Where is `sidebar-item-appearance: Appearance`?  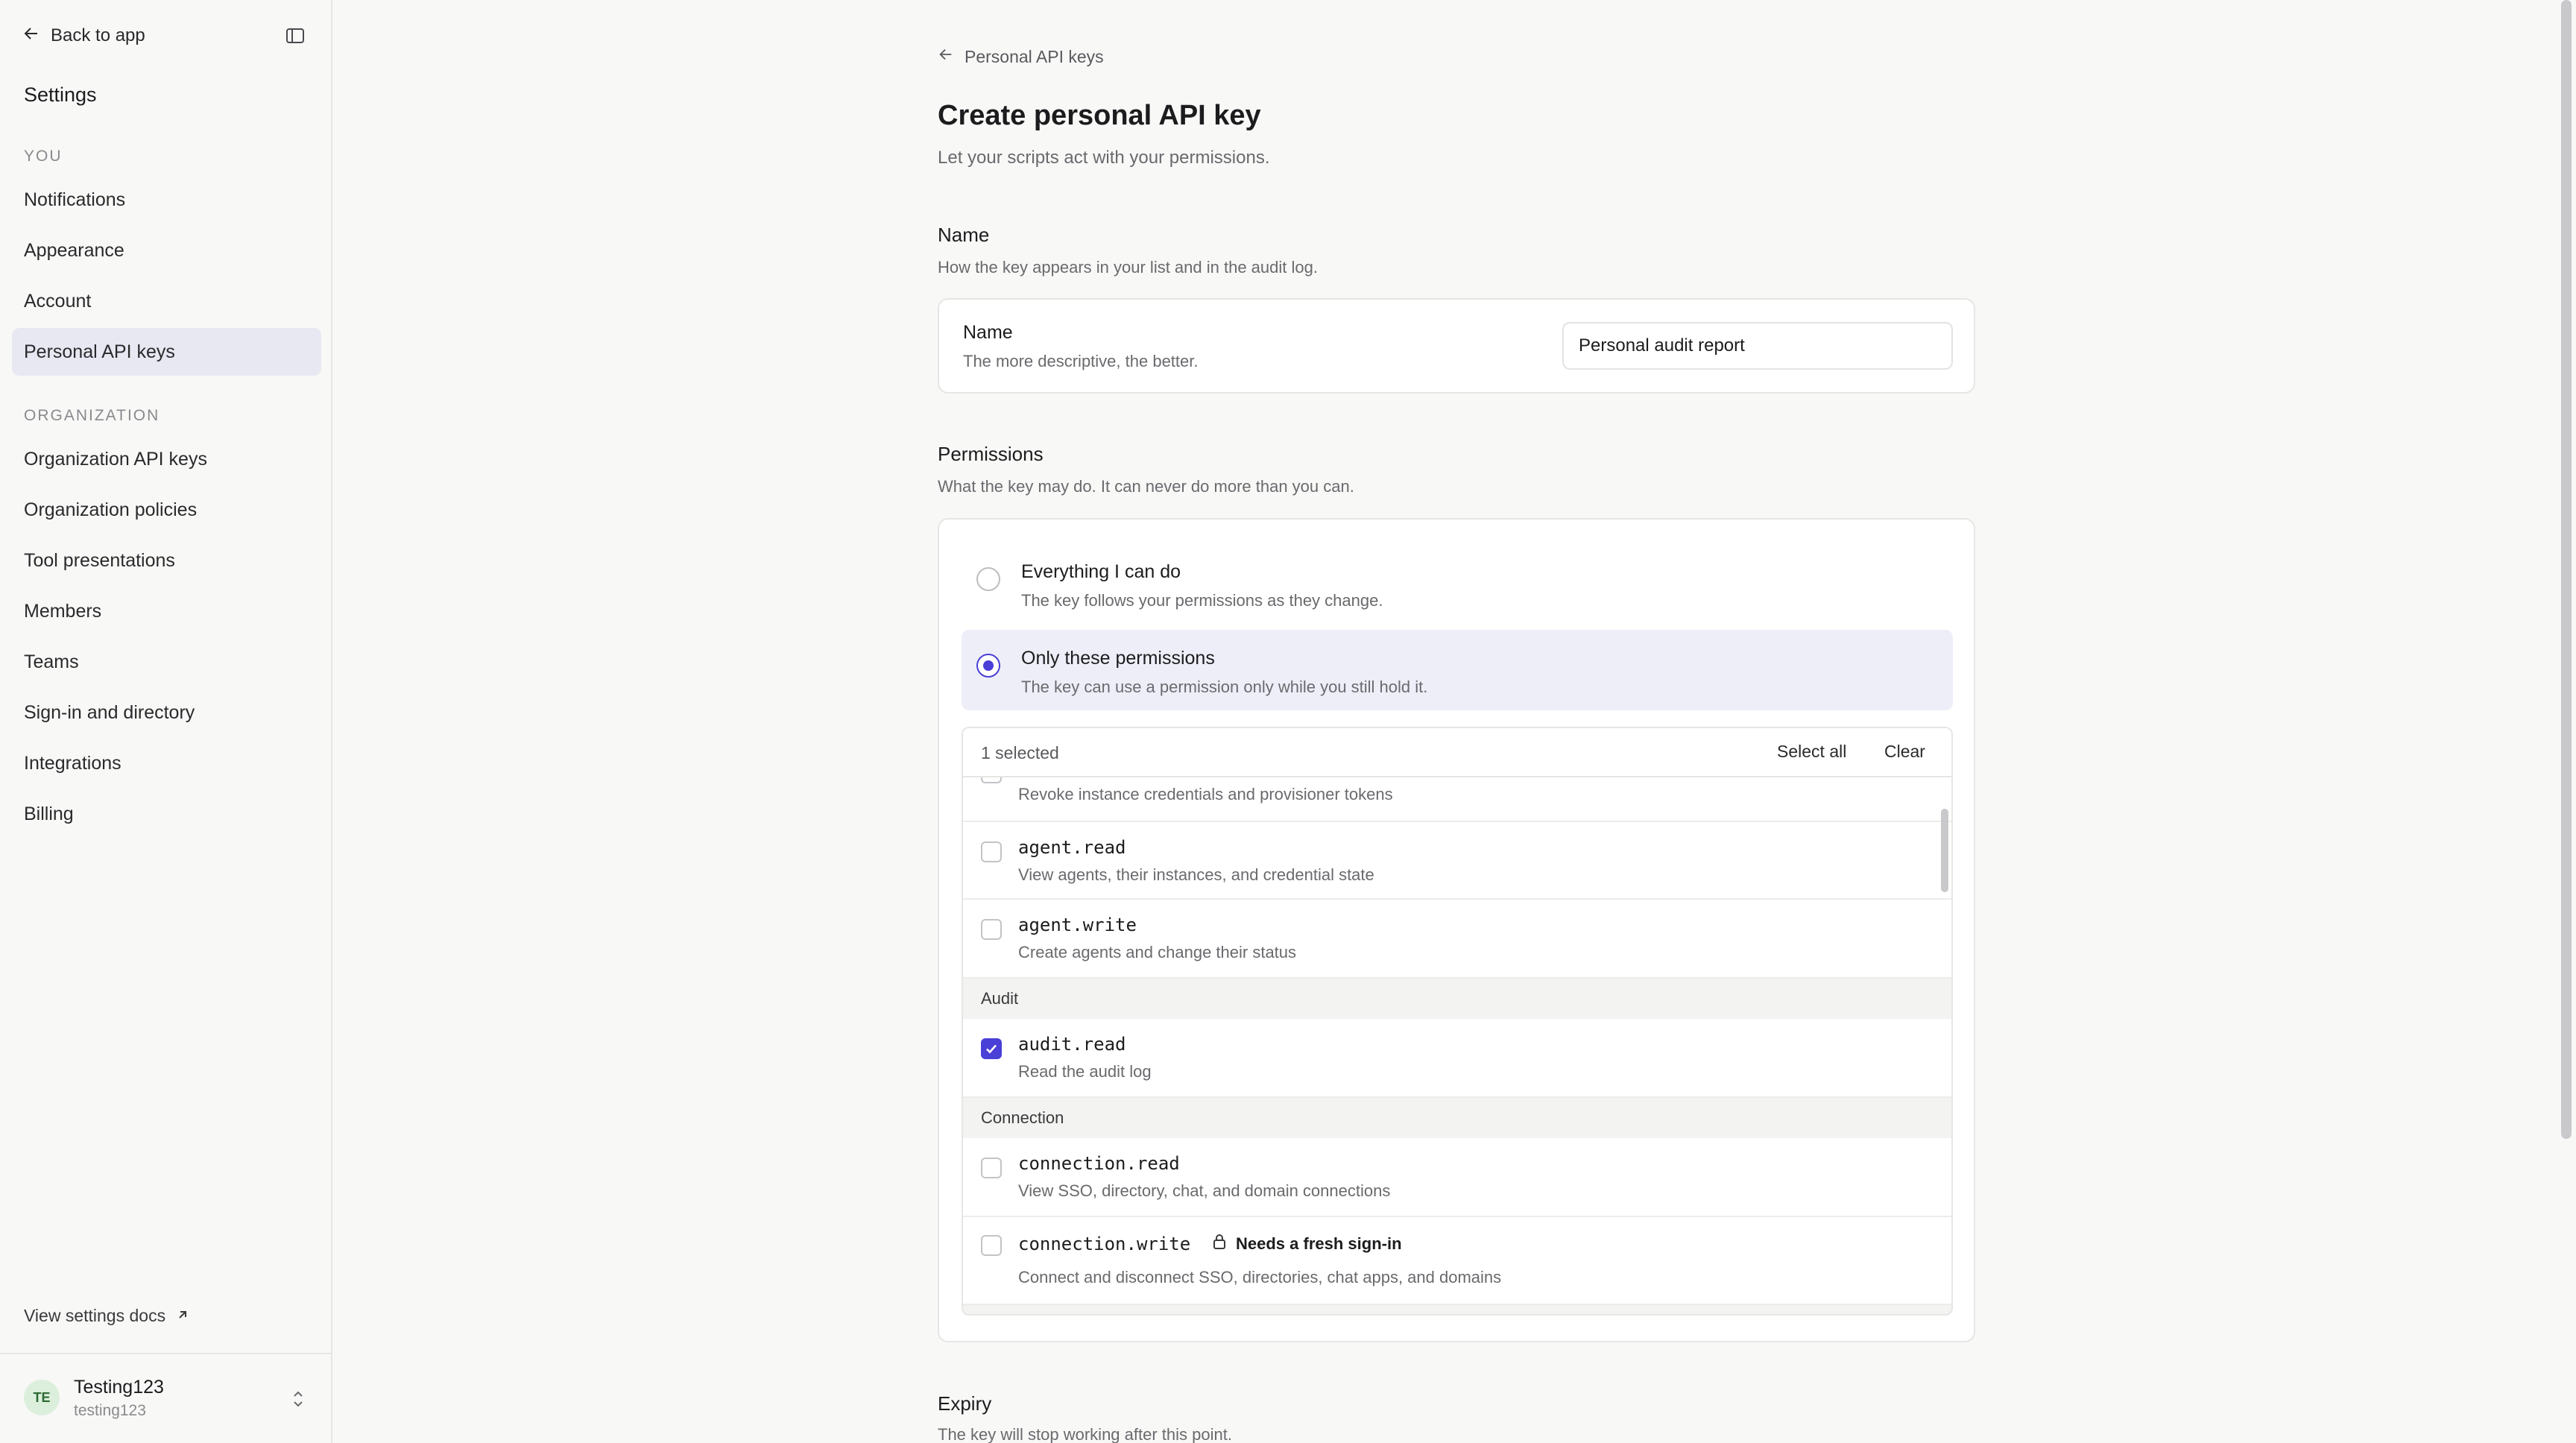 sidebar-item-appearance: Appearance is located at coordinates (166, 250).